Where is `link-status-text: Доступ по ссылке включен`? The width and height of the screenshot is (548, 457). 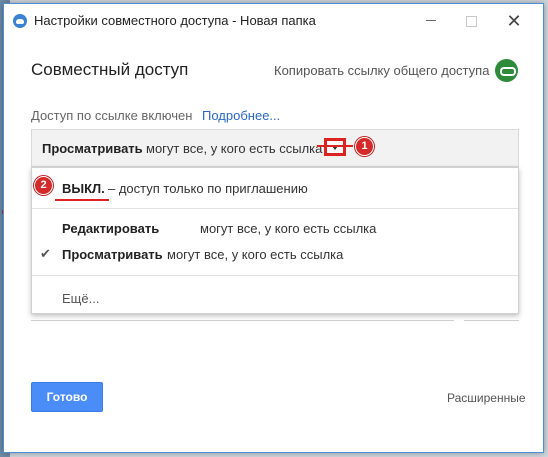
link-status-text: Доступ по ссылке включен is located at coordinates (112, 115).